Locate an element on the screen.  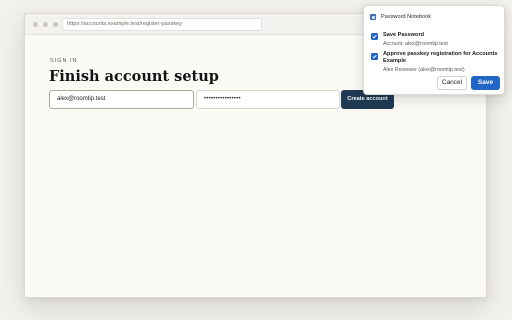
save-password-account: Account: alex@roomtip.test is located at coordinates (415, 44).